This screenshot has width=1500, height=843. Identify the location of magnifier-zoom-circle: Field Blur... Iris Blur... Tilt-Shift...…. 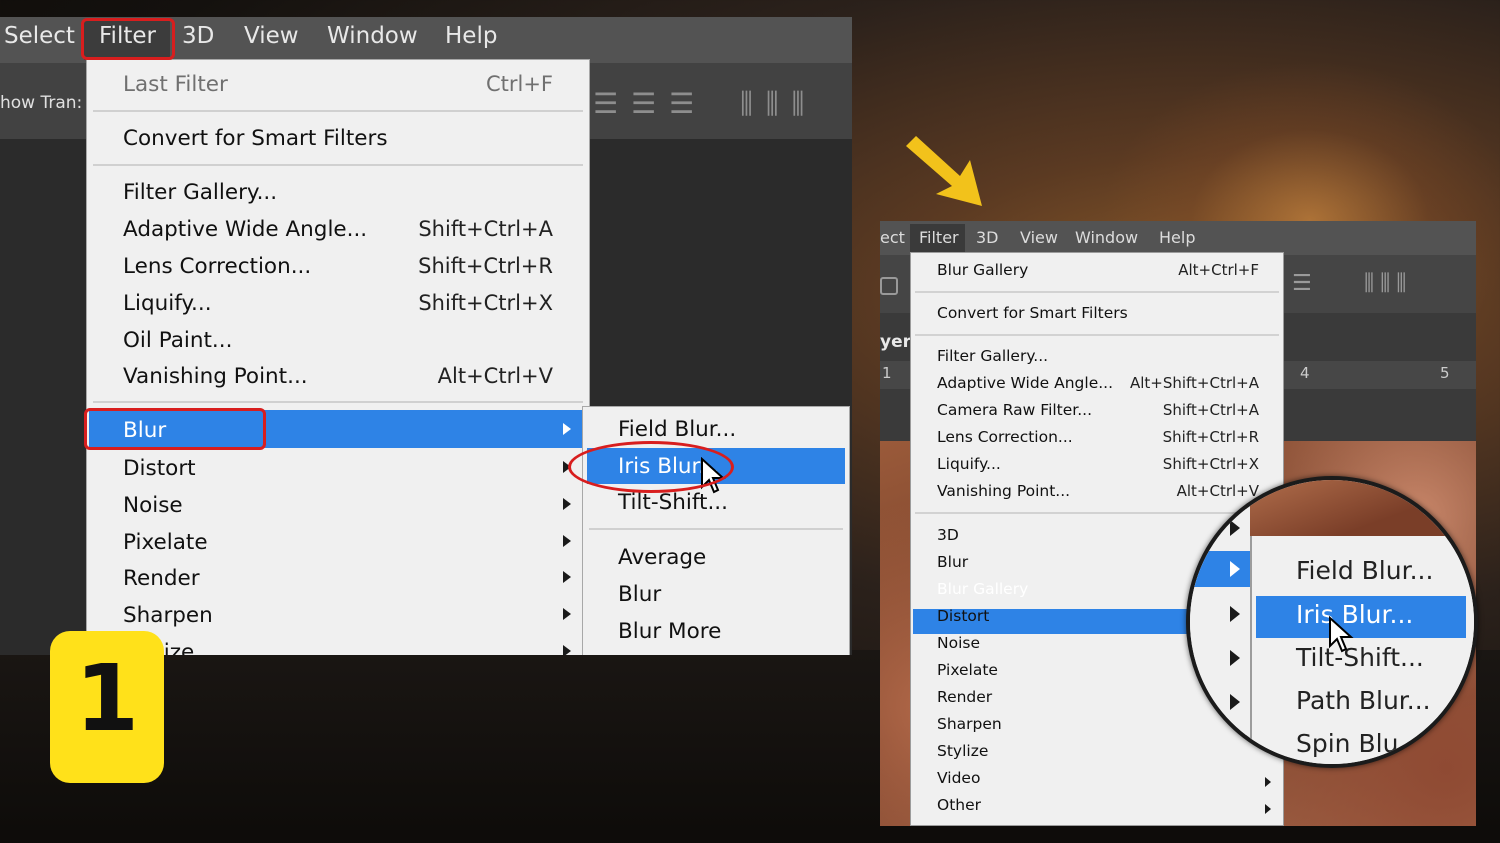
(1332, 622).